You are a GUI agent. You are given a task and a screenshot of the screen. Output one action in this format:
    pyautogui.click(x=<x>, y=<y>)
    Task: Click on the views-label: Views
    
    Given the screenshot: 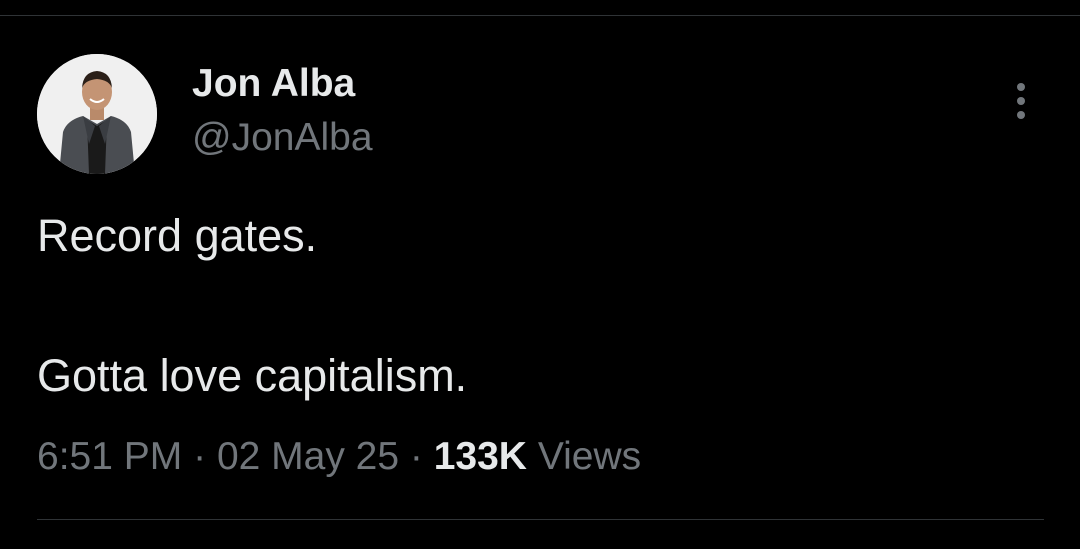 What is the action you would take?
    pyautogui.click(x=589, y=456)
    